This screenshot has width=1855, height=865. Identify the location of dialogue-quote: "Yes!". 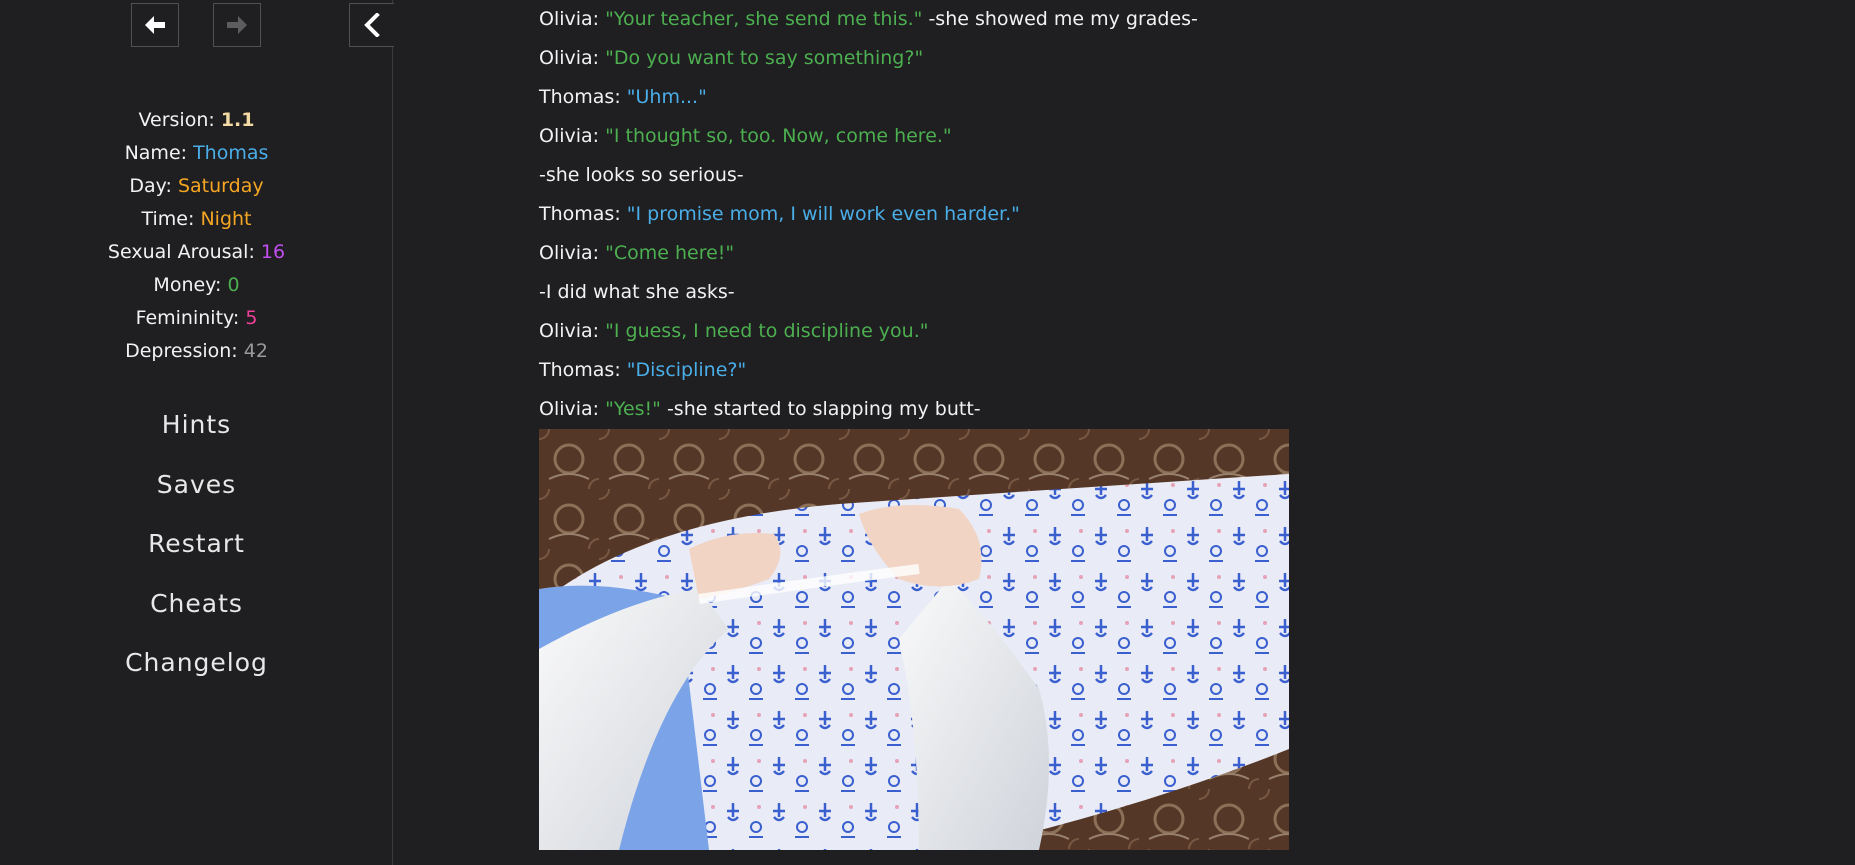
(633, 409).